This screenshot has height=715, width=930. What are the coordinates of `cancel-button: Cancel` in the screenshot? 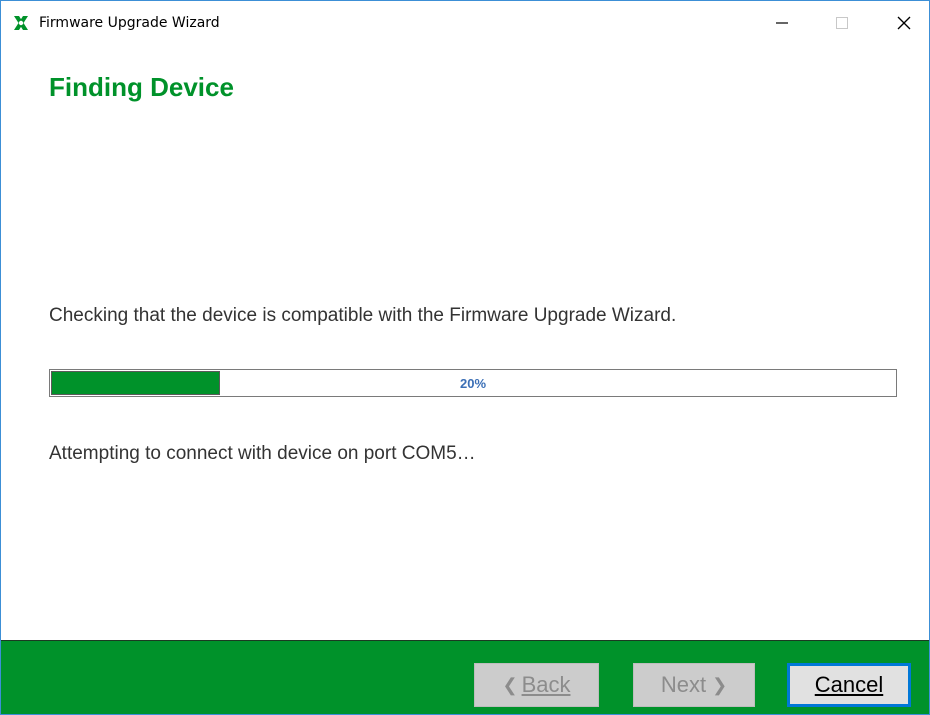 It's located at (849, 685).